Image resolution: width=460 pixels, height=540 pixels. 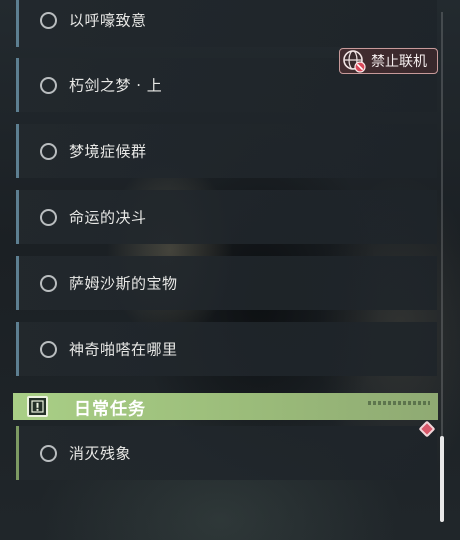 What do you see at coordinates (116, 85) in the screenshot?
I see `quest-label: 朽剑之梦 · 上` at bounding box center [116, 85].